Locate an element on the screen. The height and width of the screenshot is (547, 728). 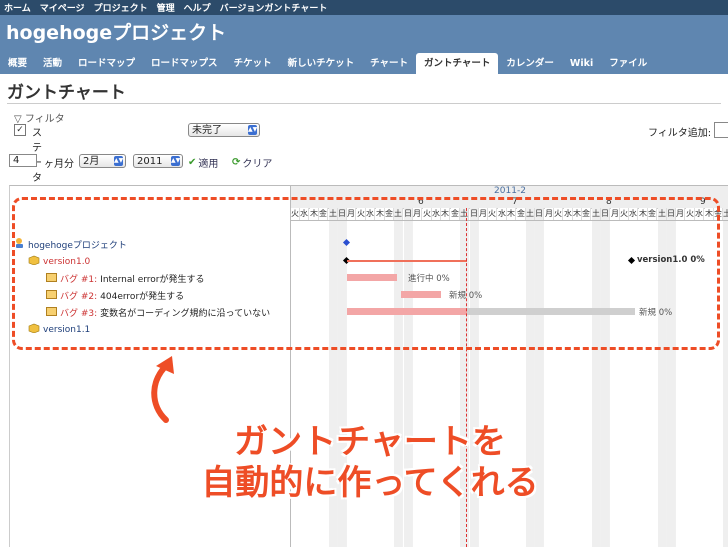
apply-button: ✔ 適用 is located at coordinates (203, 162).